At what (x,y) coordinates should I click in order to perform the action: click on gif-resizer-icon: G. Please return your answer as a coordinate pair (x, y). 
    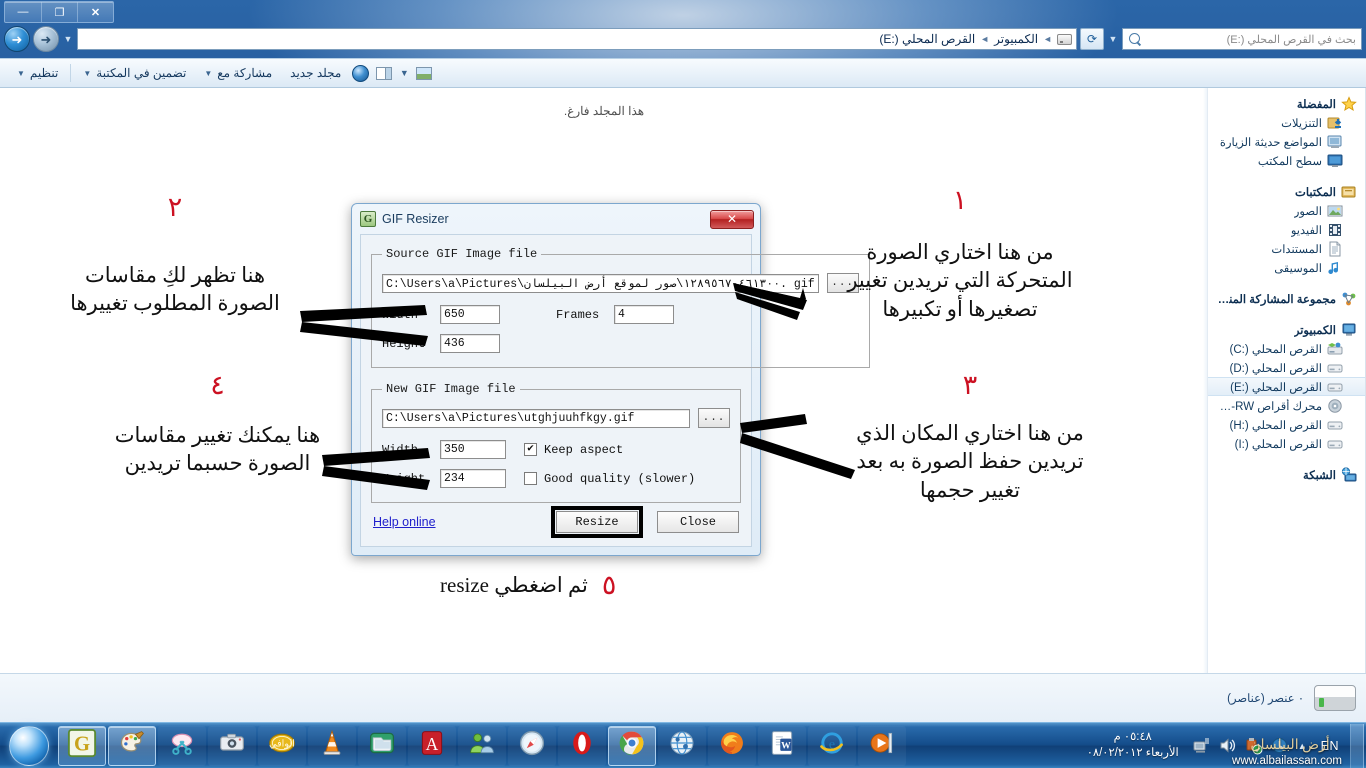
    Looking at the image, I should click on (82, 745).